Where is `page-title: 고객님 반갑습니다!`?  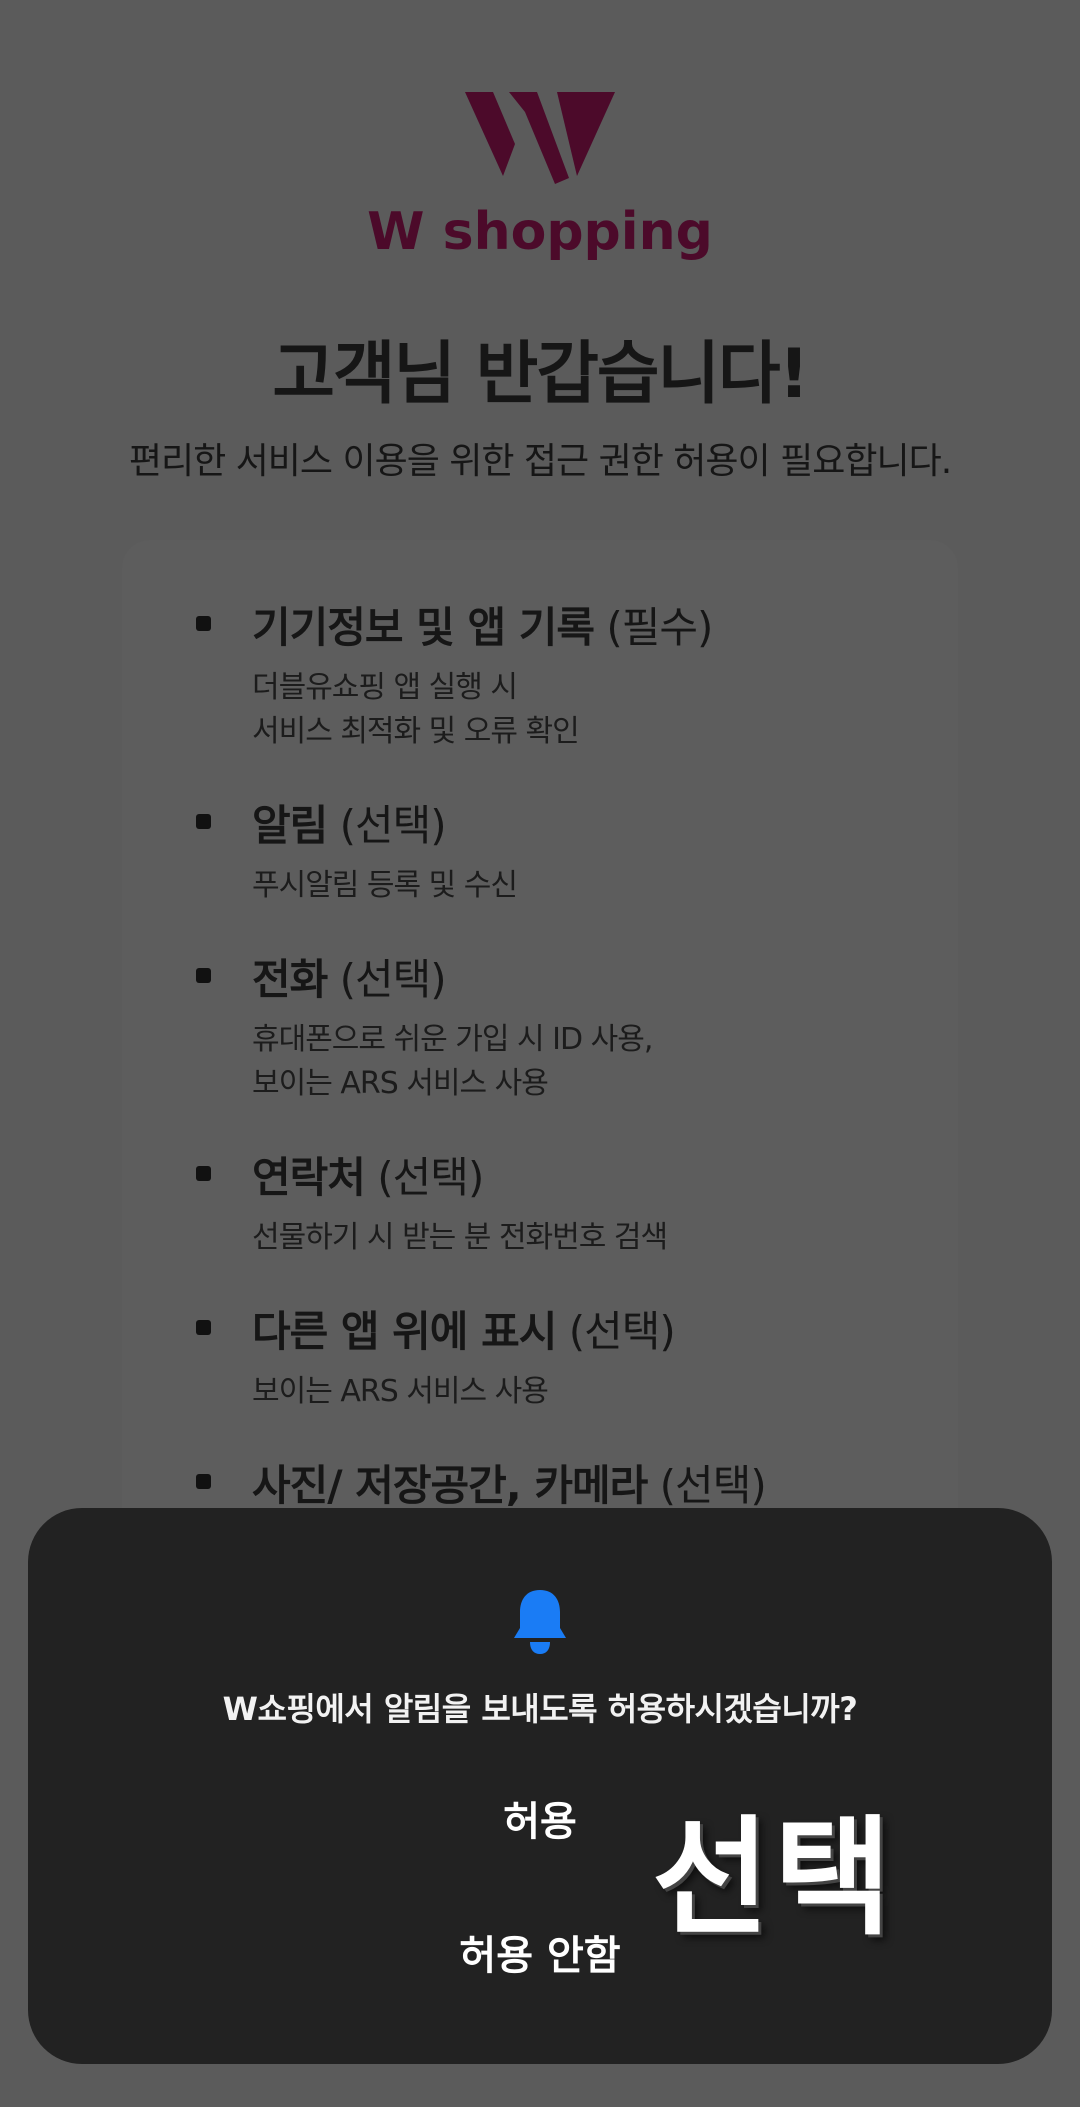
page-title: 고객님 반갑습니다! is located at coordinates (540, 374).